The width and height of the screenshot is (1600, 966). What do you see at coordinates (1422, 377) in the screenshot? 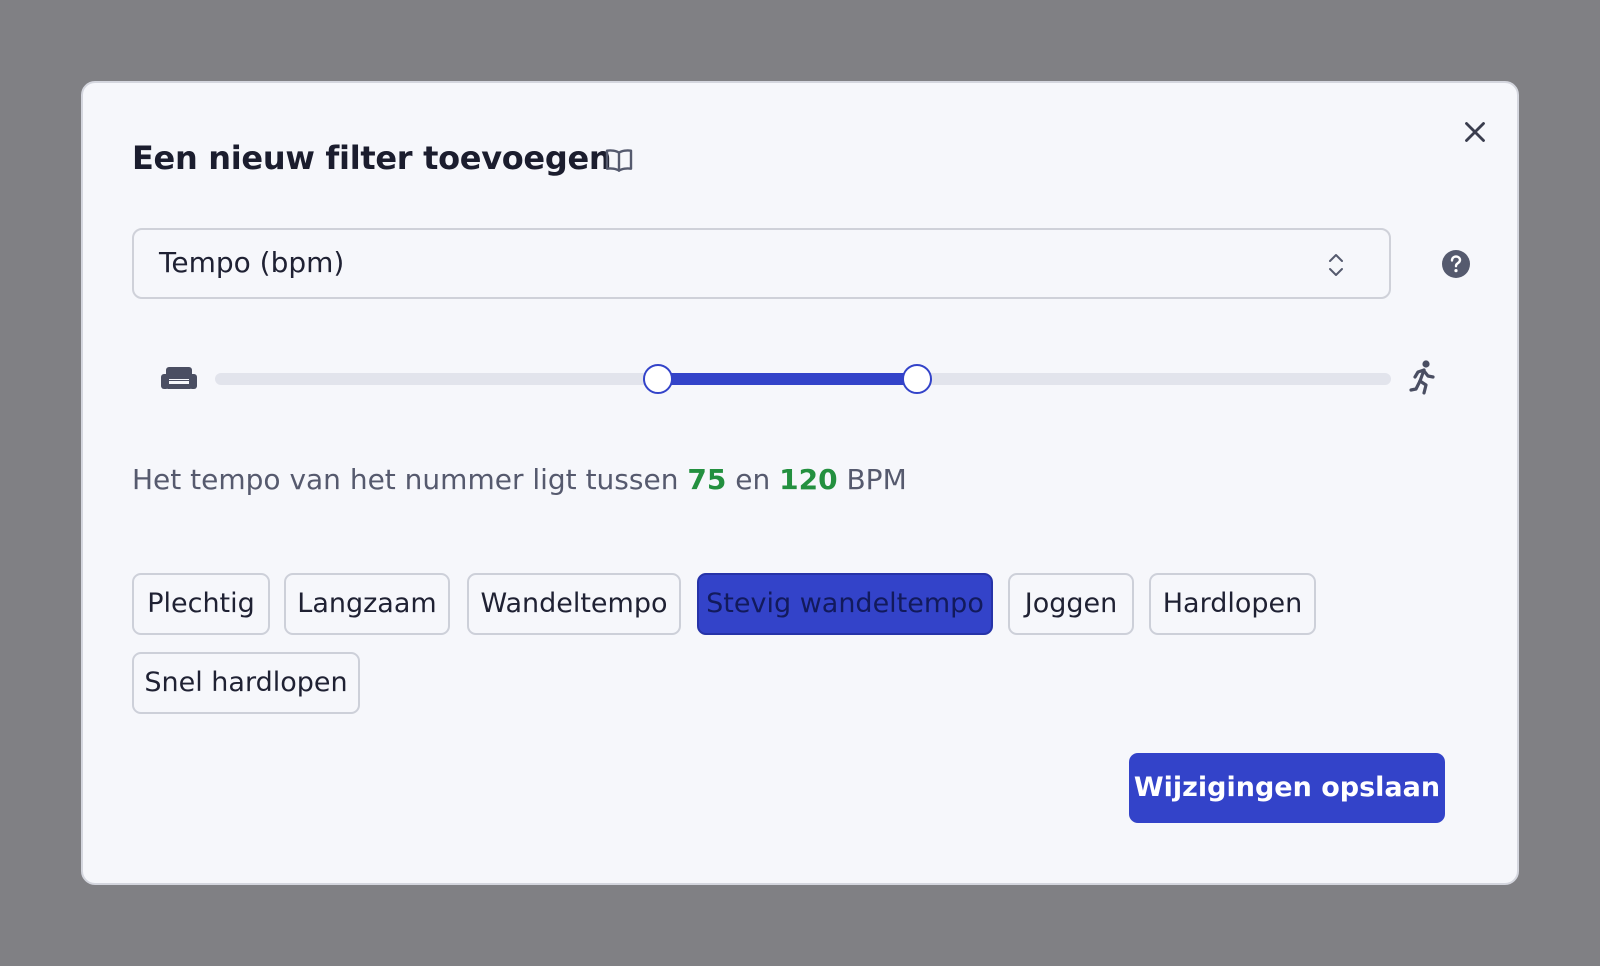
I see `runner-icon` at bounding box center [1422, 377].